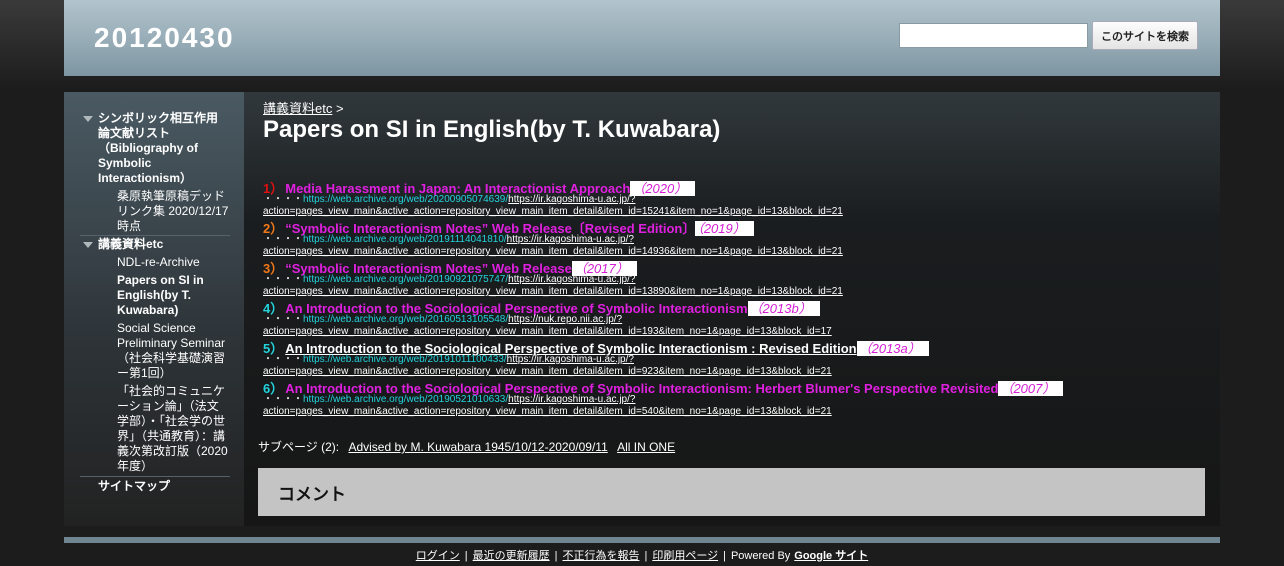  What do you see at coordinates (1031, 388) in the screenshot?
I see `paper-year: （2007）` at bounding box center [1031, 388].